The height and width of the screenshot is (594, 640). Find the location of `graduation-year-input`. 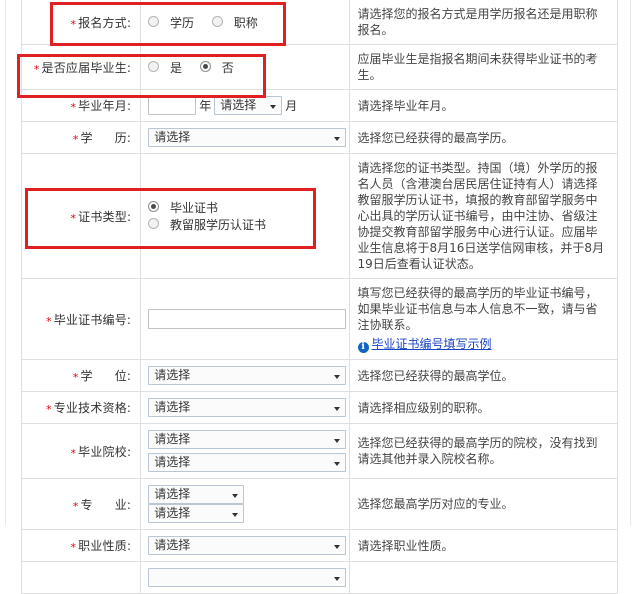

graduation-year-input is located at coordinates (172, 105).